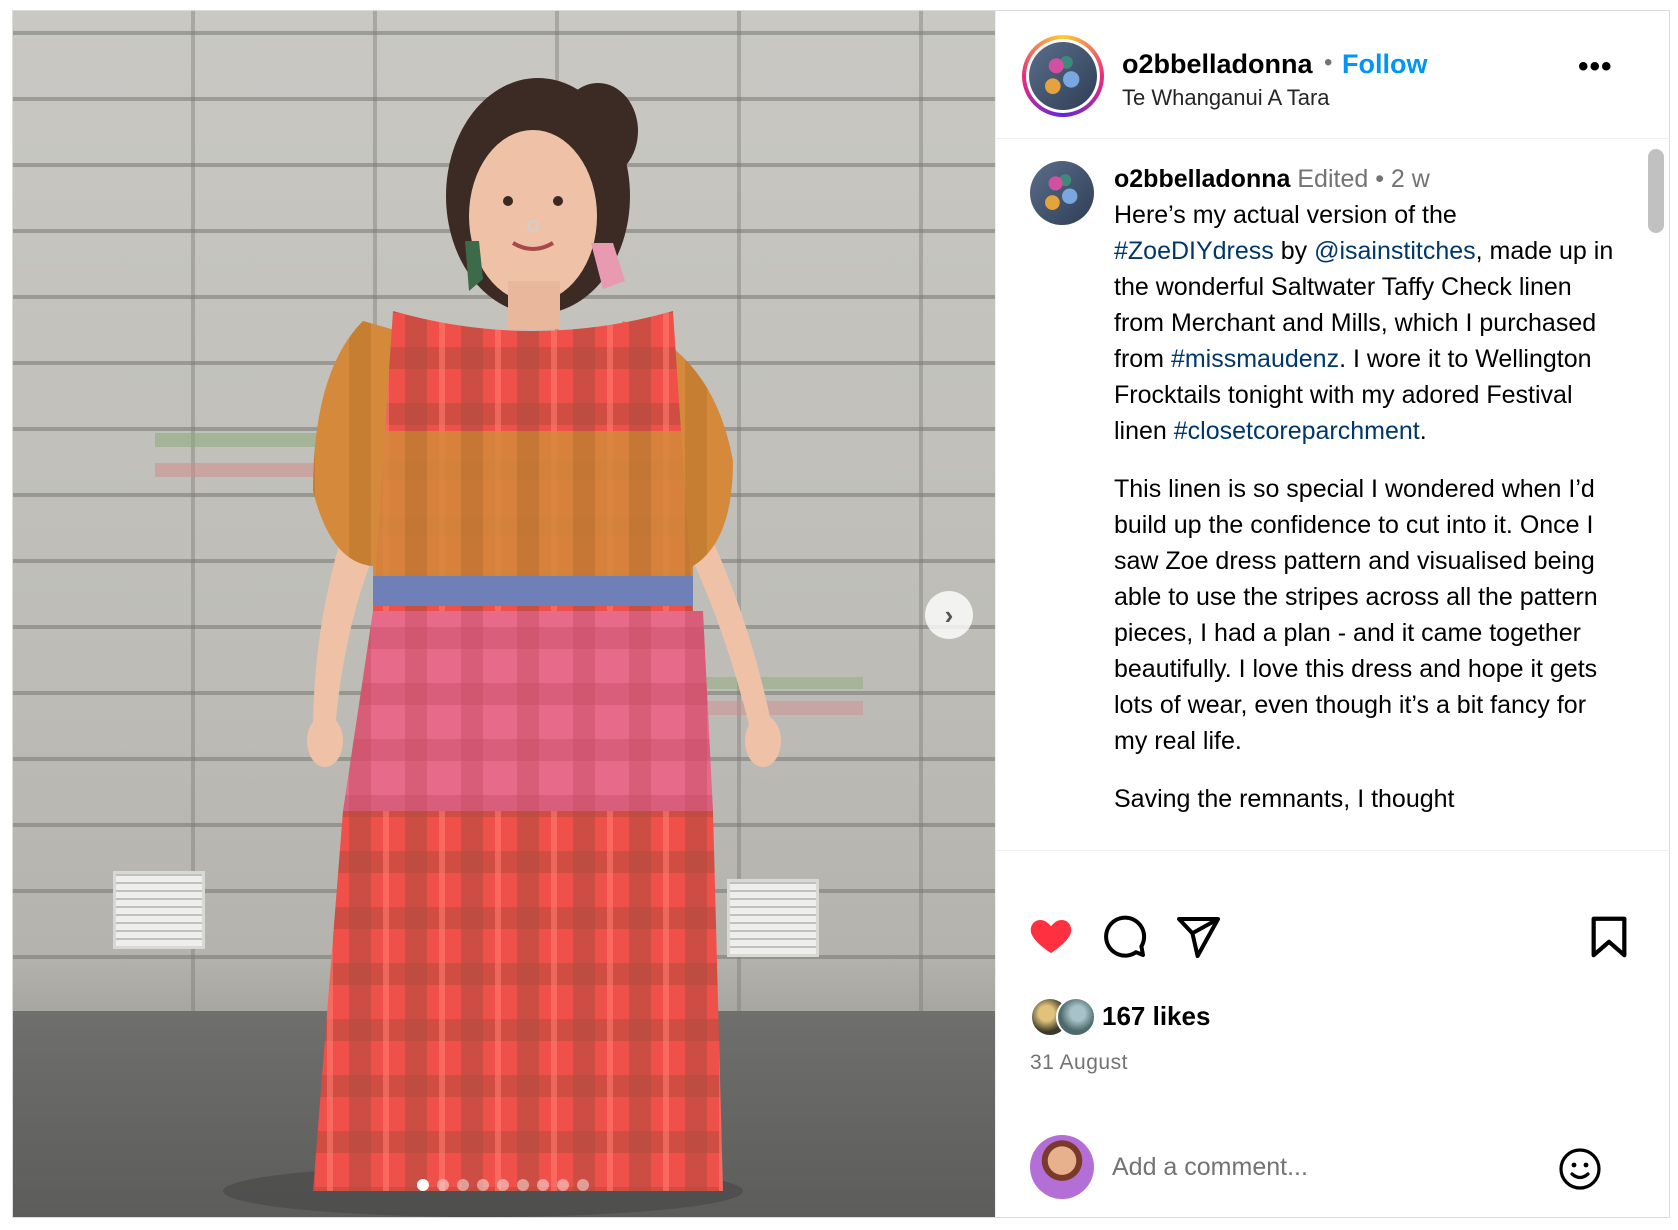 The width and height of the screenshot is (1678, 1230). Describe the element at coordinates (1124, 937) in the screenshot. I see `comment-icon` at that location.